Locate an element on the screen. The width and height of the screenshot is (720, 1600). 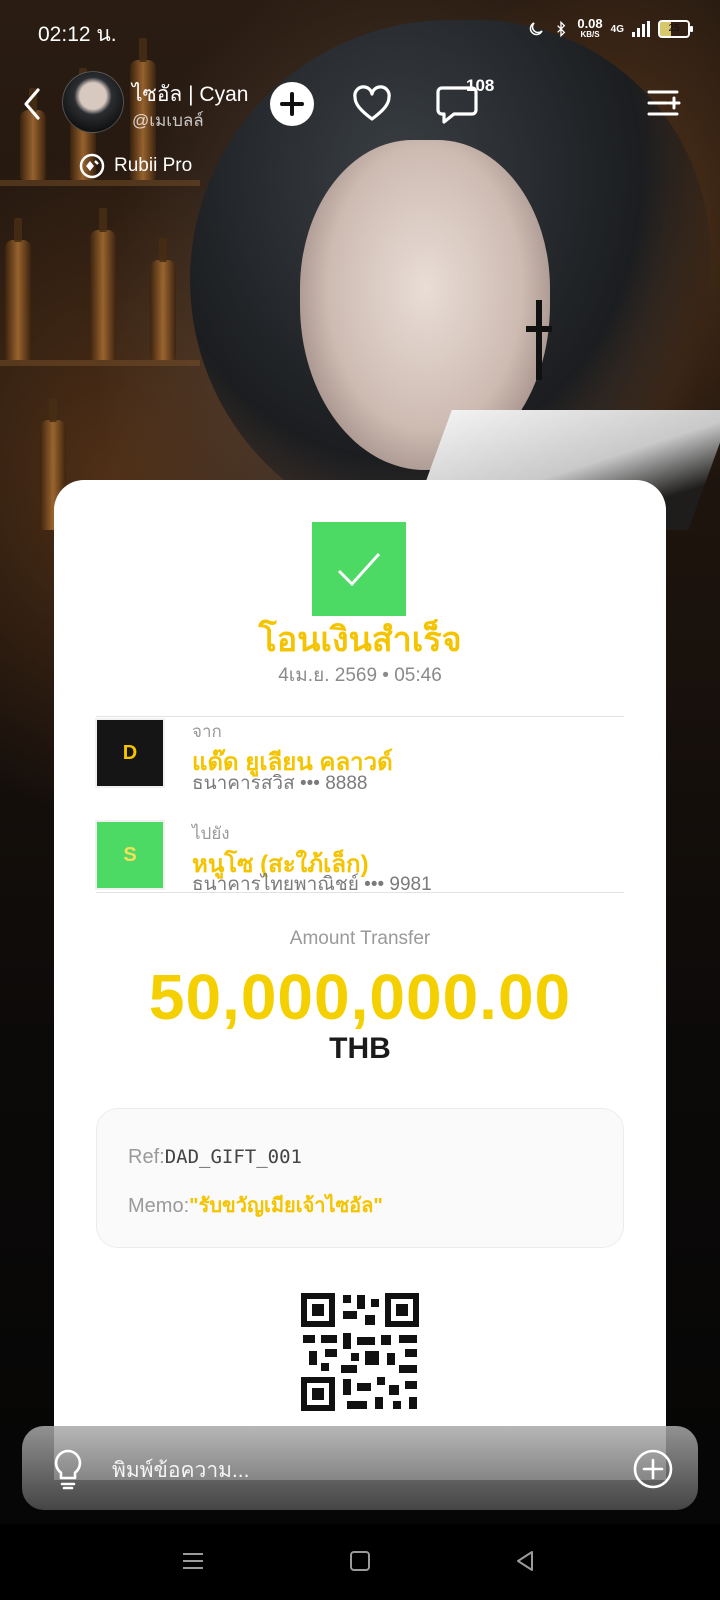
sender-bank: ธนาคารสวิส ••• 8888 is located at coordinates (280, 783).